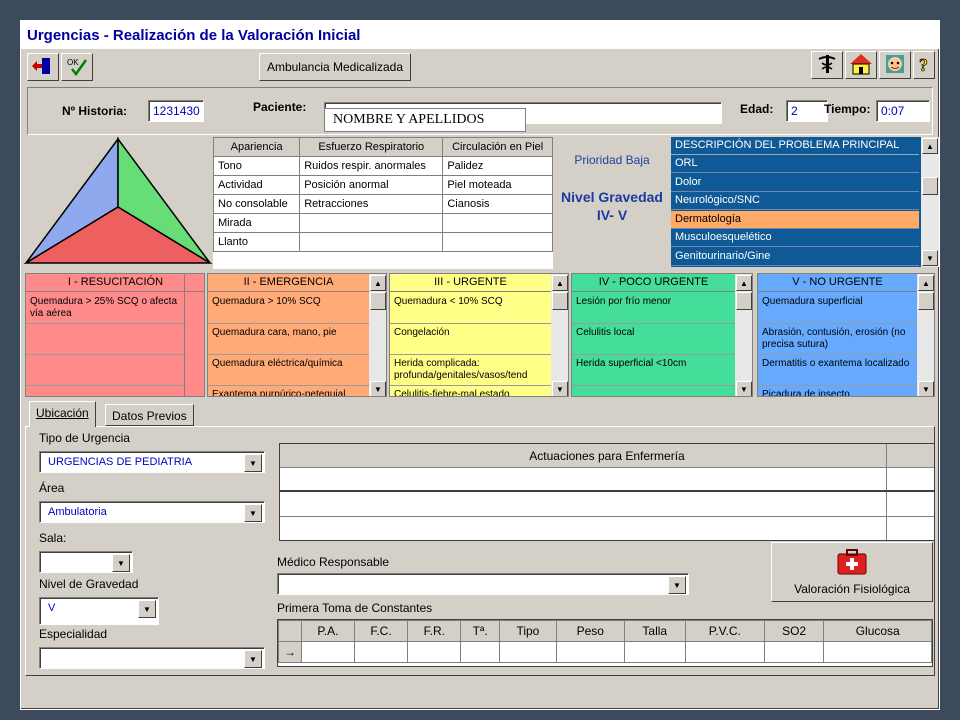 This screenshot has width=960, height=720. I want to click on medico-select: ▼, so click(483, 584).